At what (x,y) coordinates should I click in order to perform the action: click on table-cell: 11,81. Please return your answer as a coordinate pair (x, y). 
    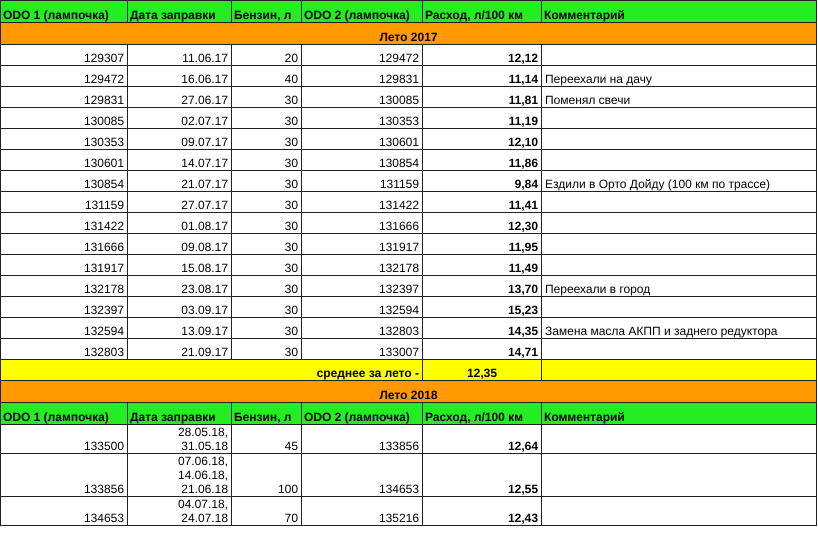
    Looking at the image, I should click on (482, 97).